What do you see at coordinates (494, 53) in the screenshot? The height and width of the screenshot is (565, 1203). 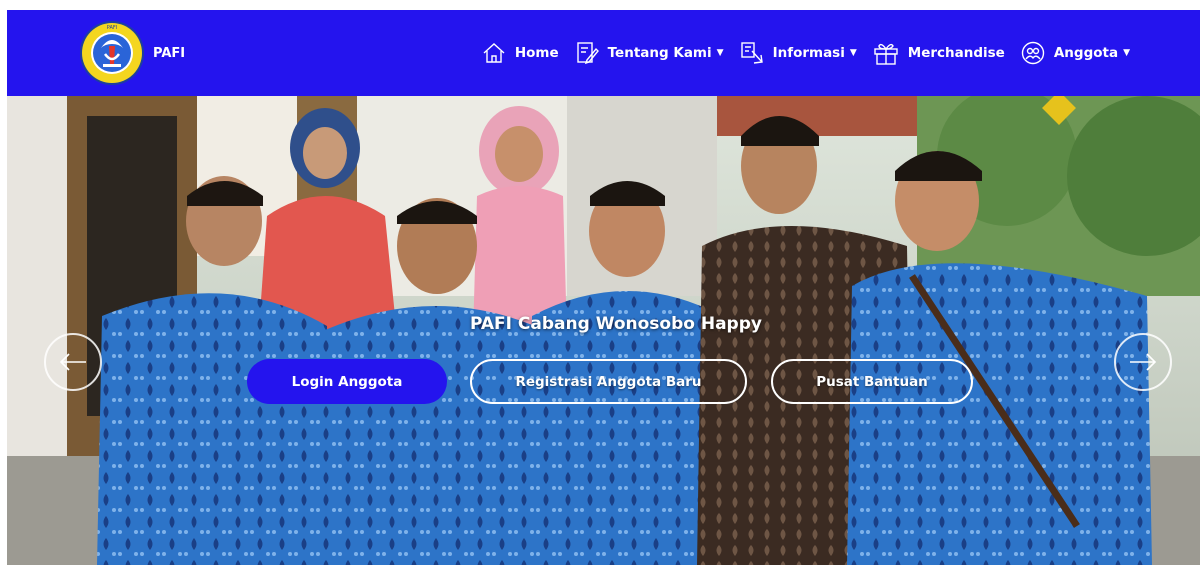 I see `home-icon` at bounding box center [494, 53].